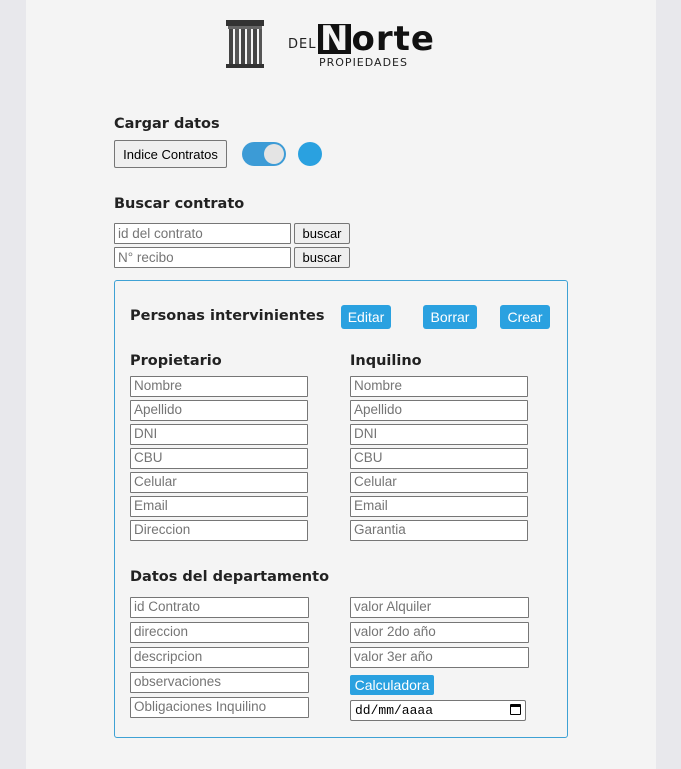 This screenshot has height=769, width=681. What do you see at coordinates (219, 482) in the screenshot?
I see `propietario-celular-input: Celular` at bounding box center [219, 482].